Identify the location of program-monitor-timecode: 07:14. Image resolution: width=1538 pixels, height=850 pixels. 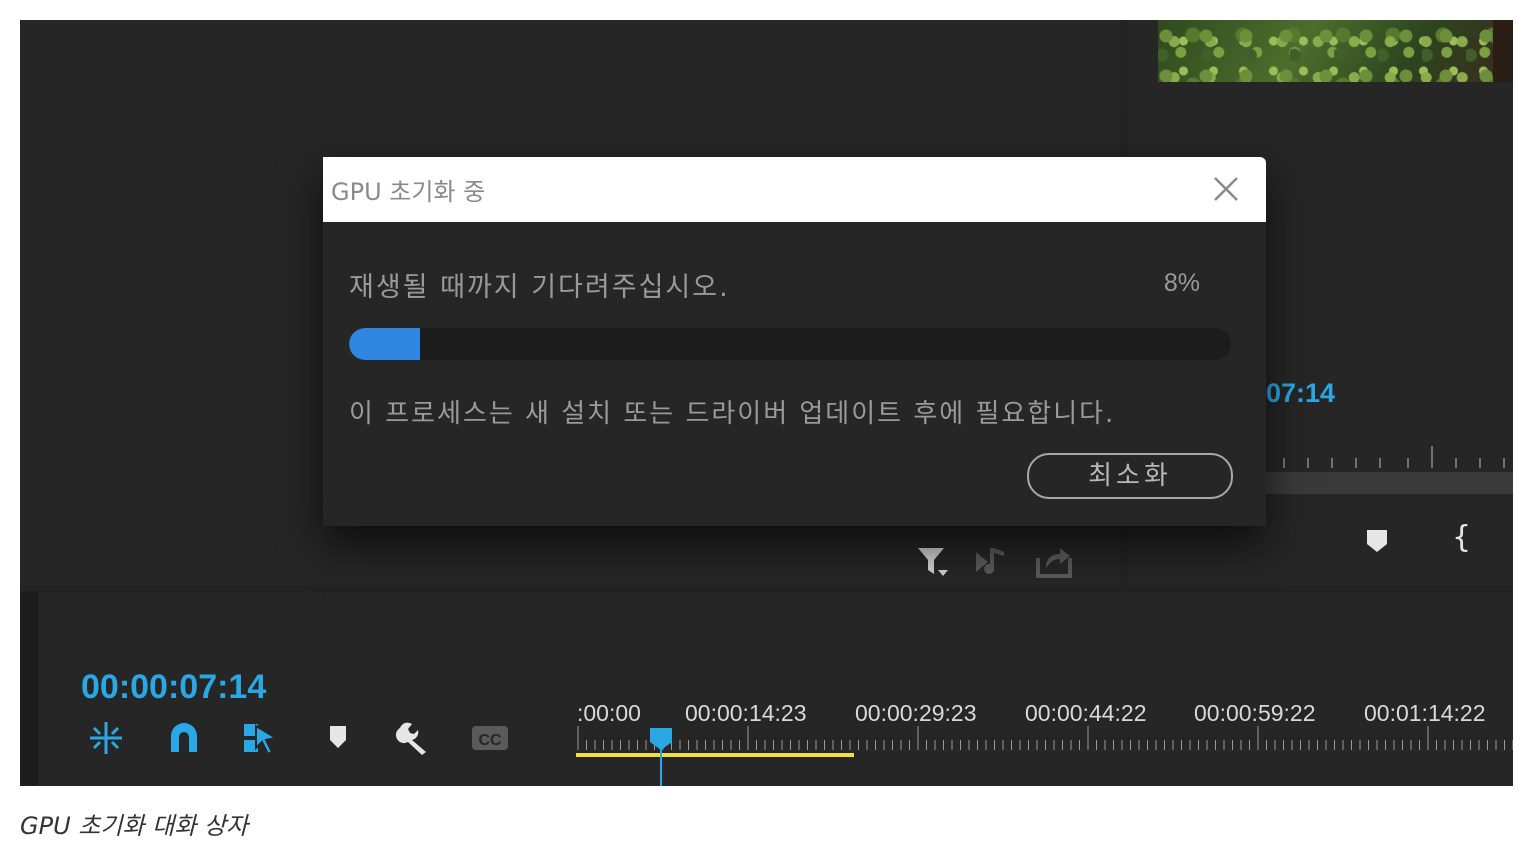
(1300, 393).